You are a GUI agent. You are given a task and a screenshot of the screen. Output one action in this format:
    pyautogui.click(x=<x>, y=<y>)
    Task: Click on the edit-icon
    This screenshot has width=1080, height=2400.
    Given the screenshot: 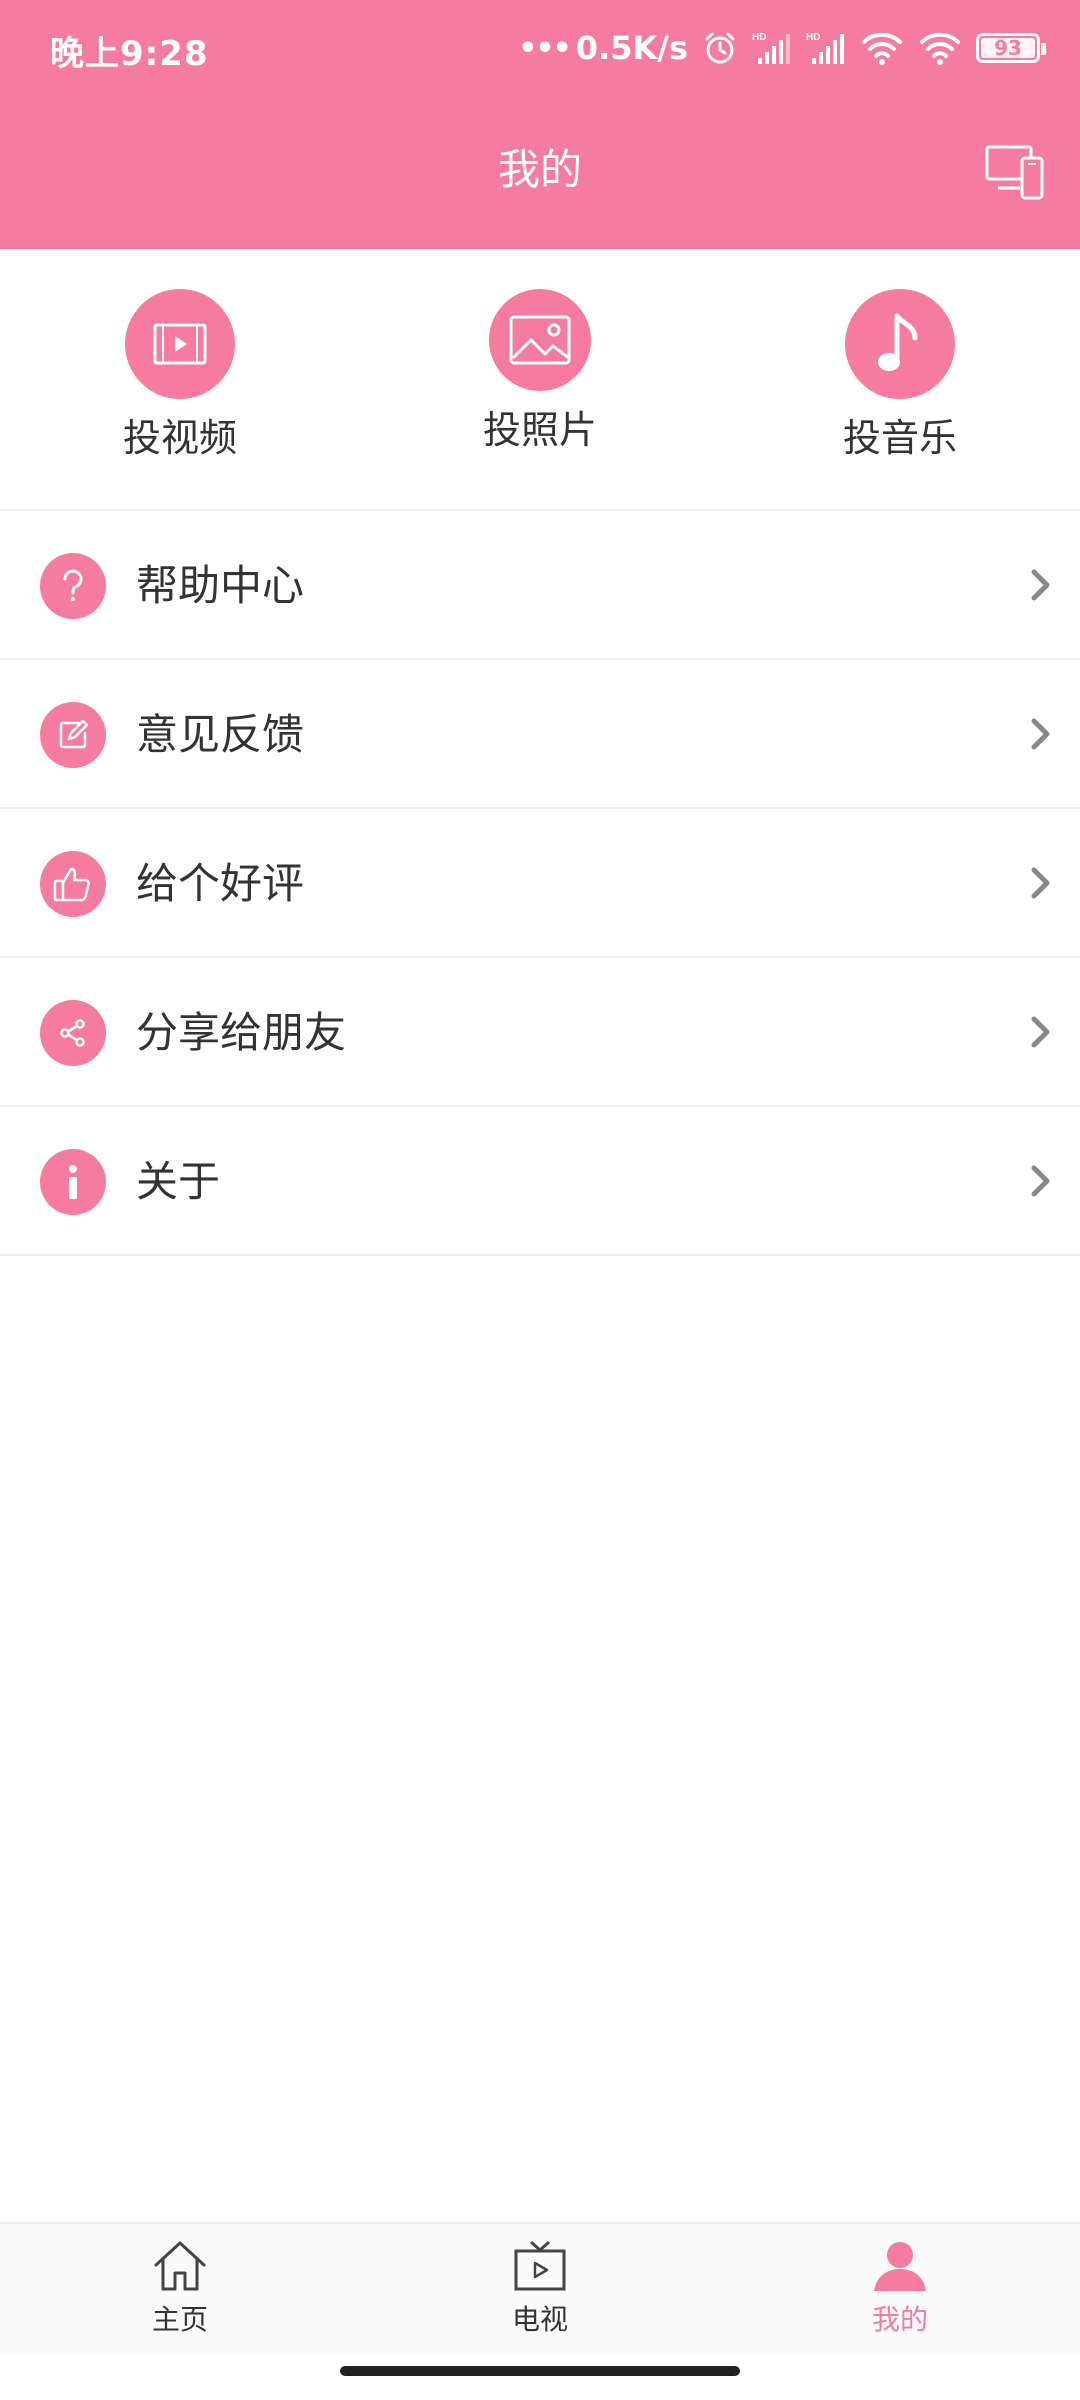 What is the action you would take?
    pyautogui.click(x=73, y=735)
    